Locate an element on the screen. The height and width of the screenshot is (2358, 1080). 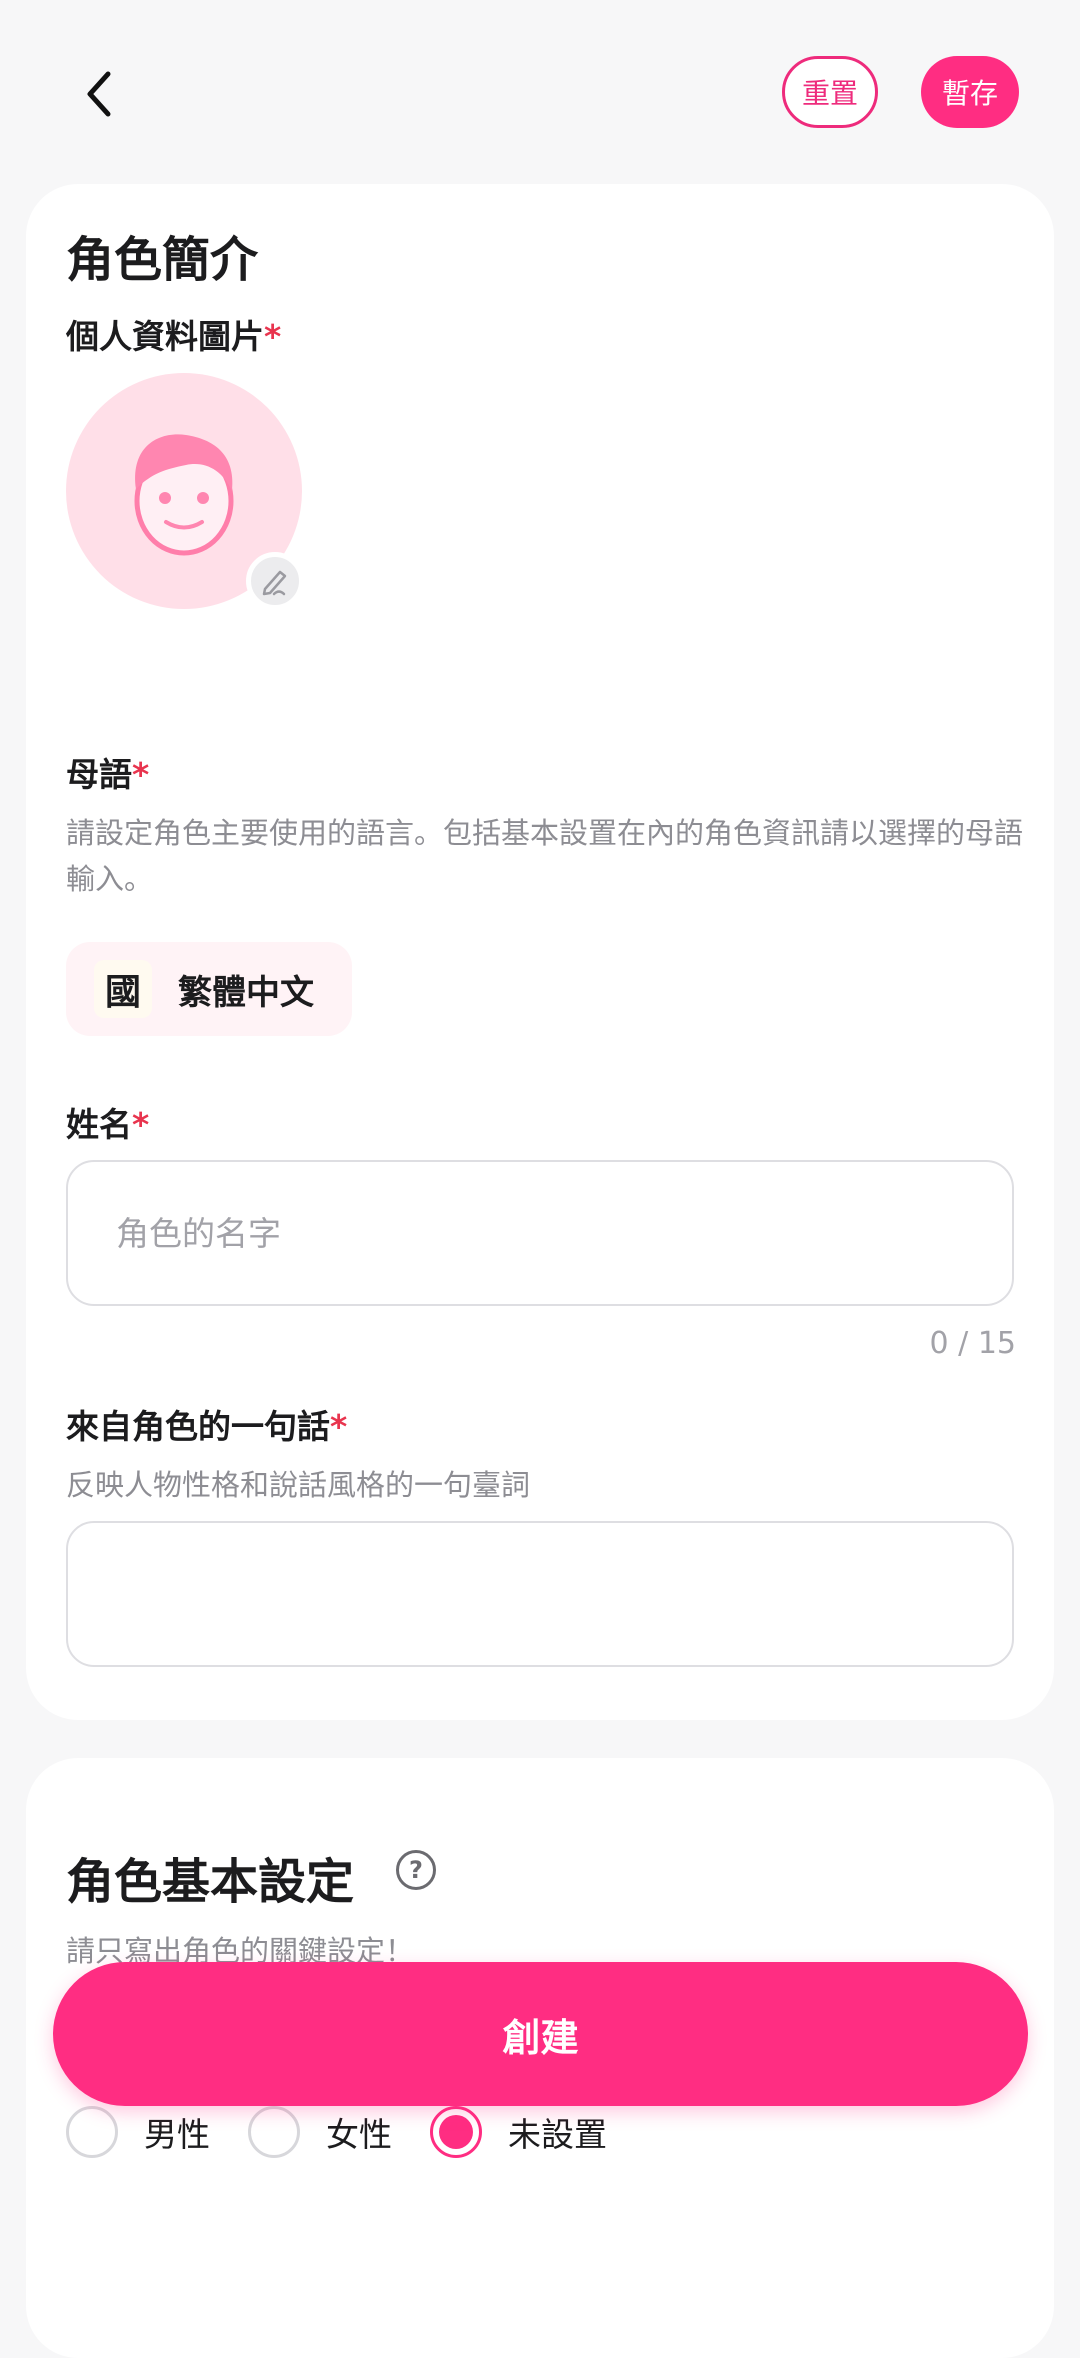
back-button is located at coordinates (98, 94).